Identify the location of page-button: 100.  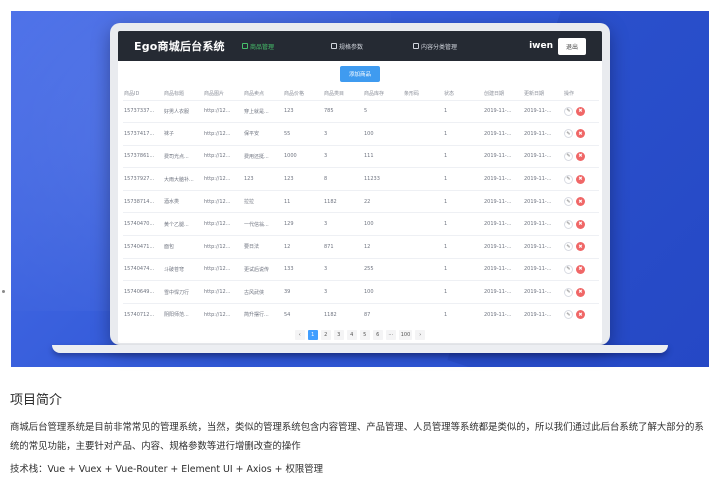
(405, 334).